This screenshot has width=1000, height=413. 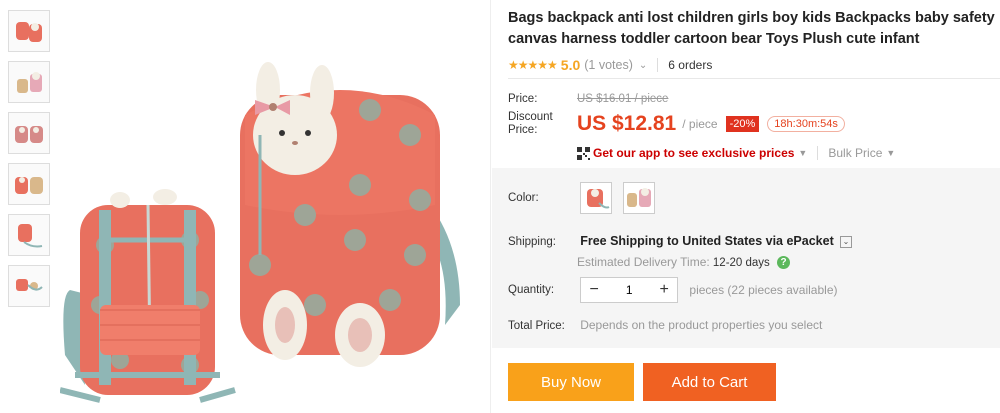 What do you see at coordinates (709, 382) in the screenshot?
I see `add-to-cart-button: Add to Cart` at bounding box center [709, 382].